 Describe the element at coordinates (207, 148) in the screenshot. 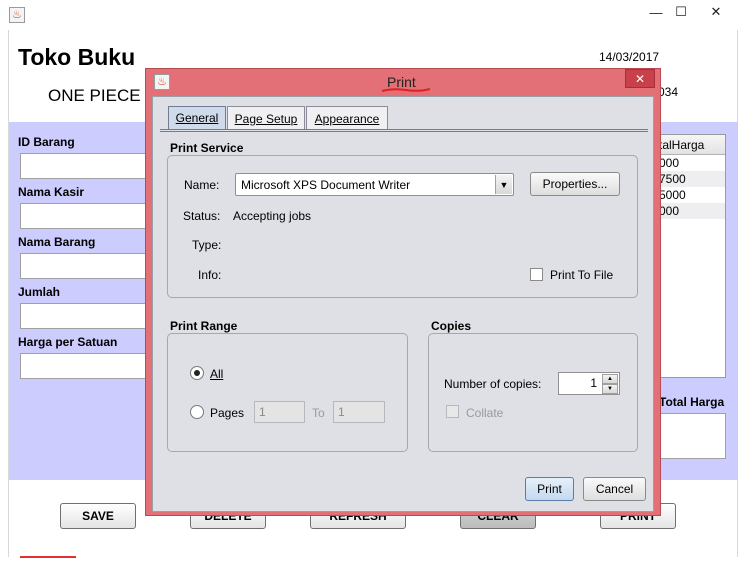

I see `print-service-title: Print Service` at that location.